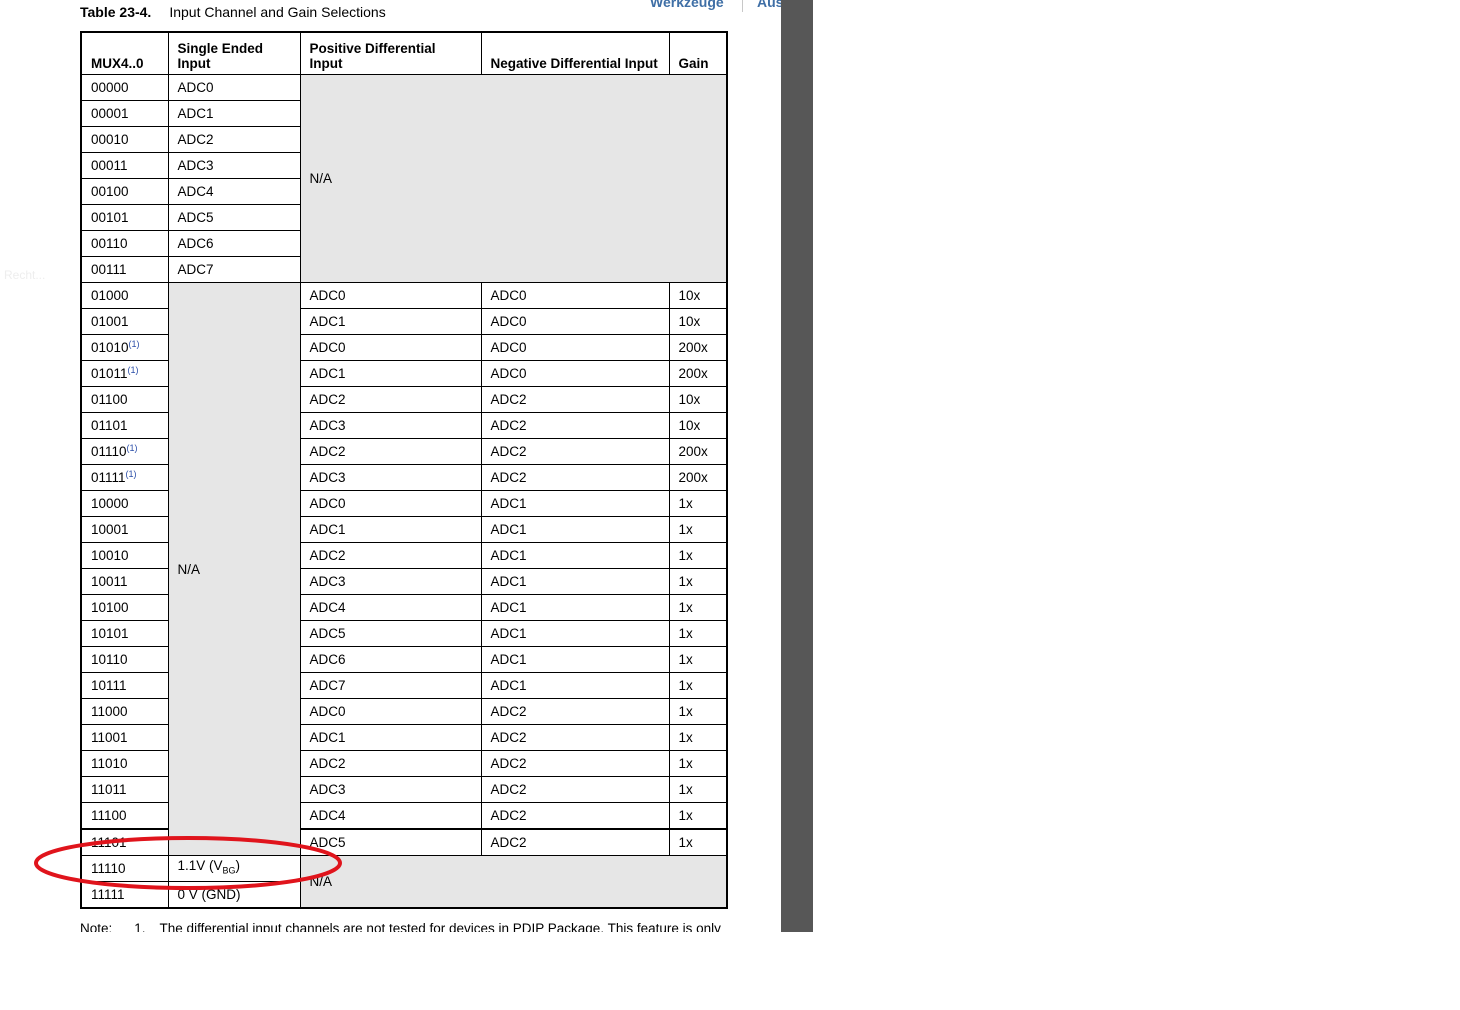  I want to click on mux-cell: 00001, so click(124, 113).